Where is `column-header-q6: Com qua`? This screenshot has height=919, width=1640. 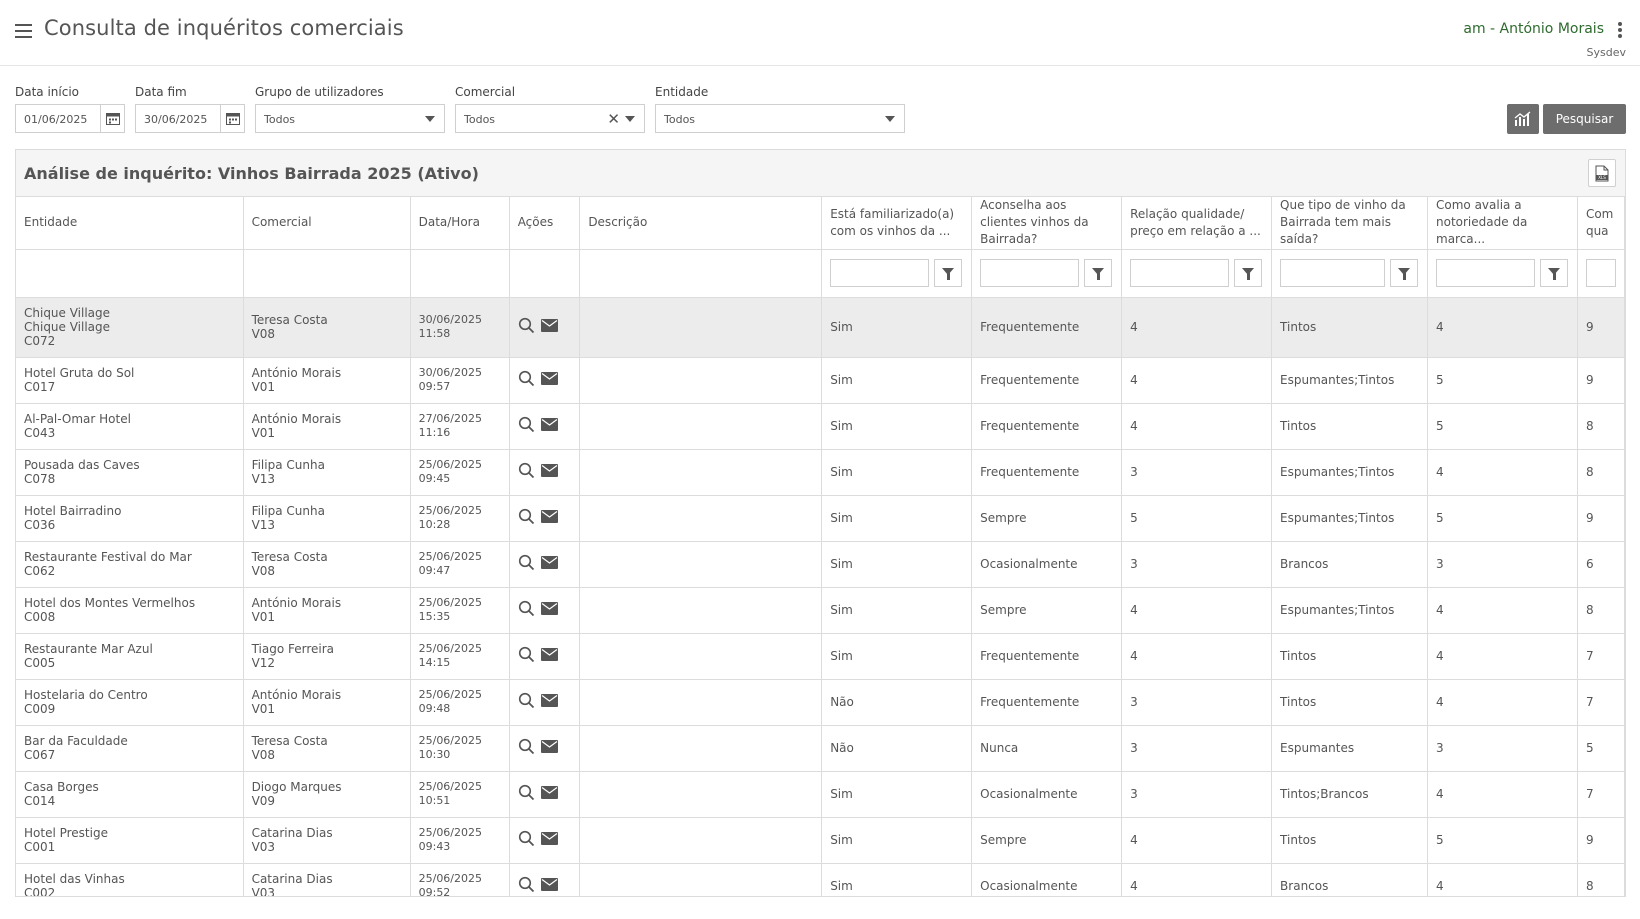
column-header-q6: Com qua is located at coordinates (1601, 223).